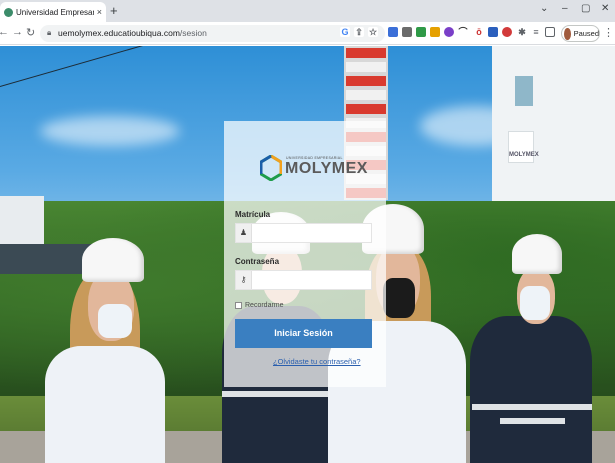  Describe the element at coordinates (359, 32) in the screenshot. I see `share-icon: ⇪` at that location.